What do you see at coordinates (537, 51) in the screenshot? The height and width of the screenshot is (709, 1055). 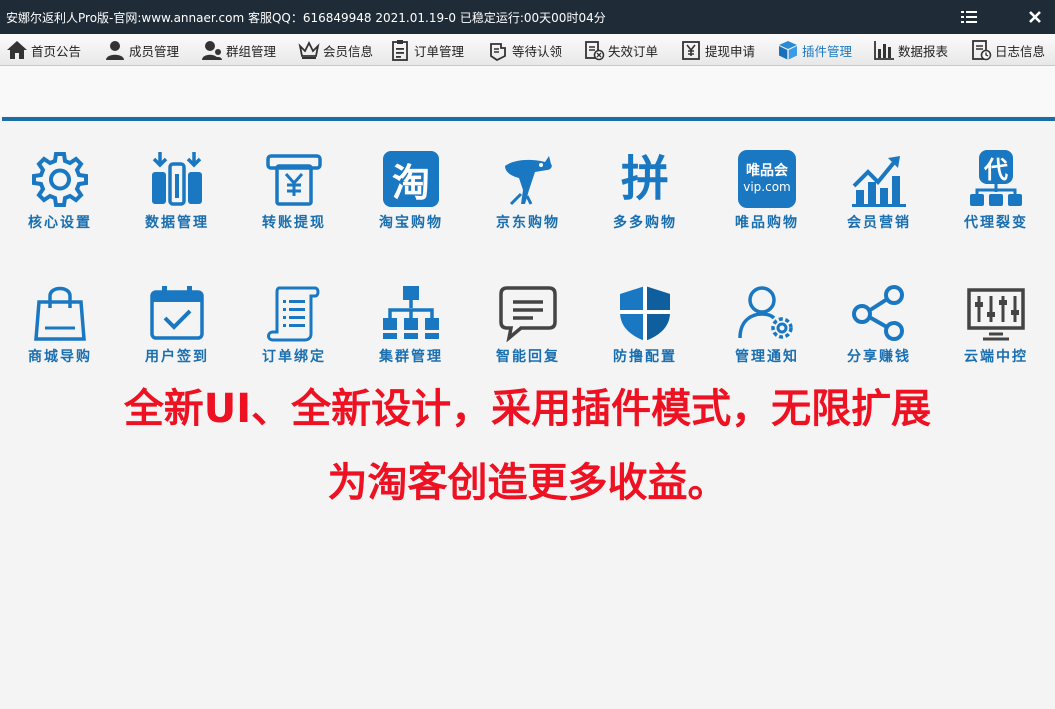 I see `toolbar-label: 等待认领` at bounding box center [537, 51].